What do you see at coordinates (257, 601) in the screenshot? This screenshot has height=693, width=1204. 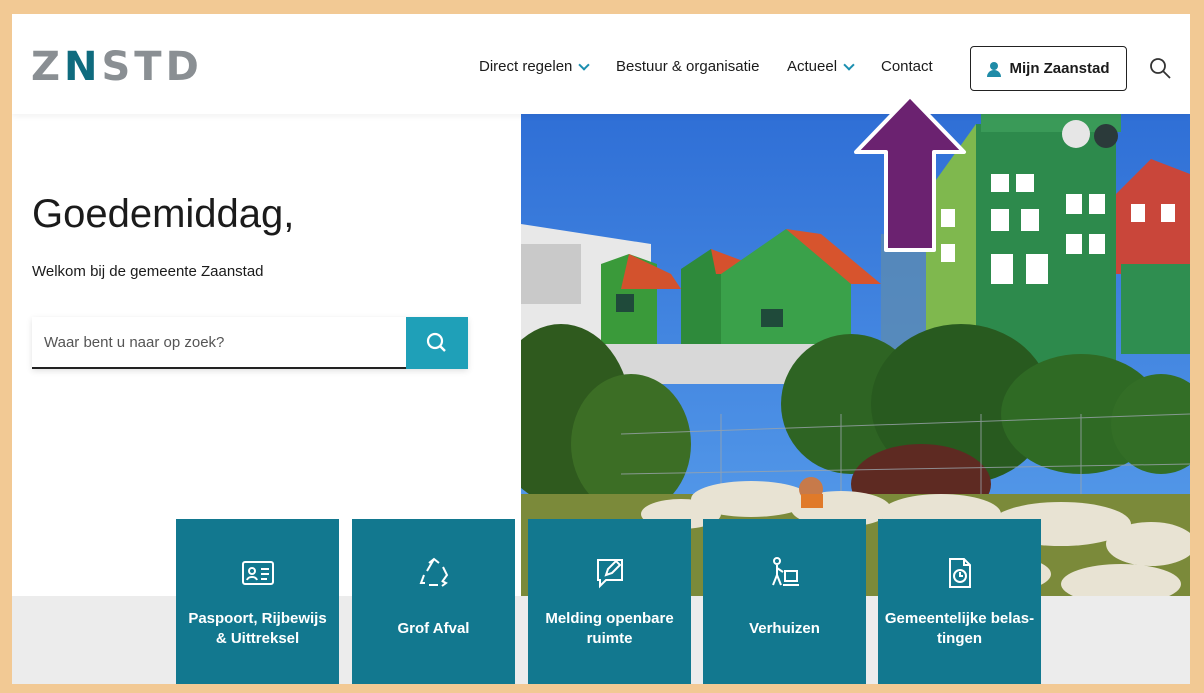 I see `tile-paspoort: Paspoort, Rijbewijs & Uittreksel` at bounding box center [257, 601].